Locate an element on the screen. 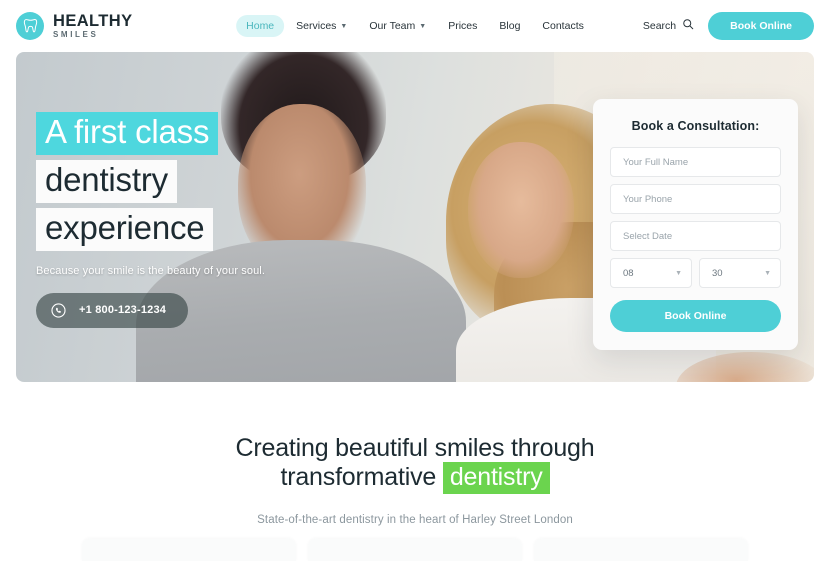  nav-item-prices: Prices is located at coordinates (462, 26).